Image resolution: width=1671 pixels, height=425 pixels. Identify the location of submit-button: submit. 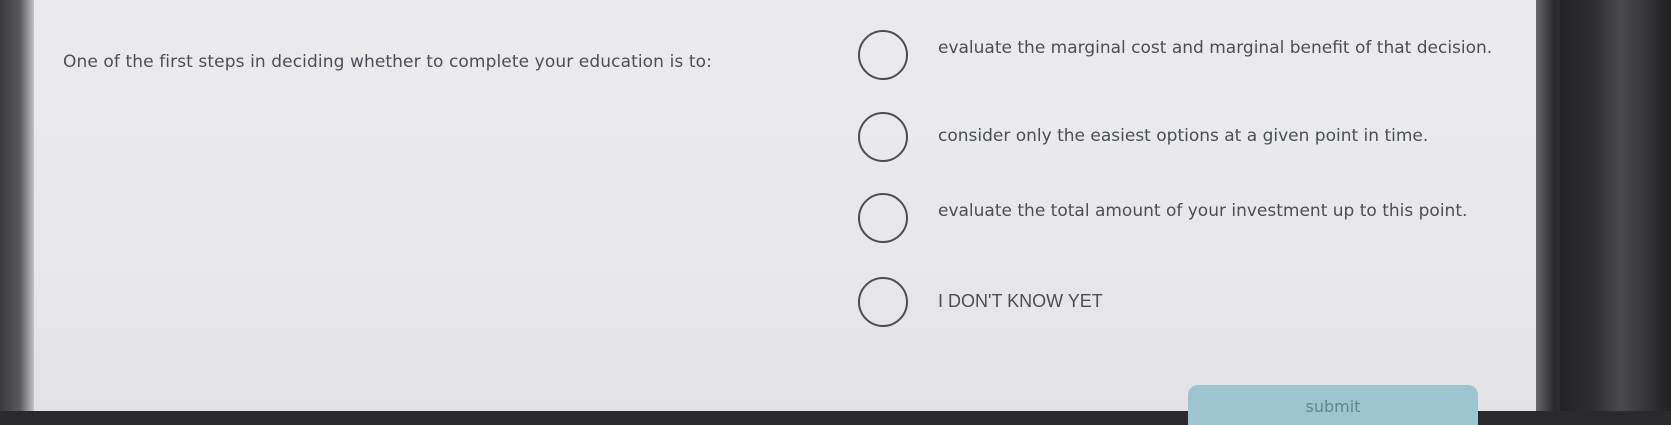
(1333, 405).